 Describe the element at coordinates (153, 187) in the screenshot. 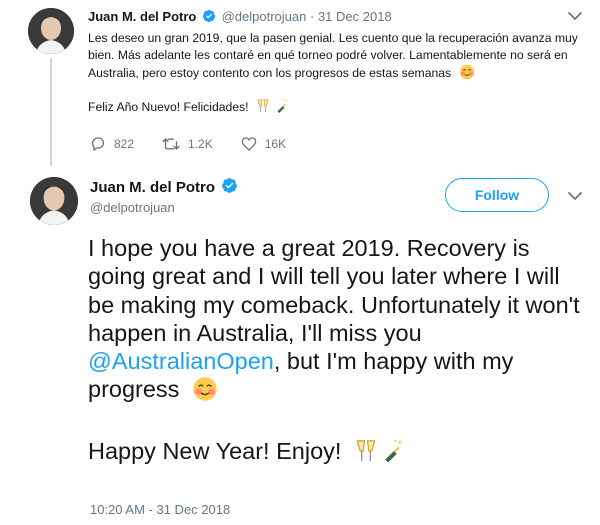

I see `author-name-text: Juan M. del Potro` at that location.